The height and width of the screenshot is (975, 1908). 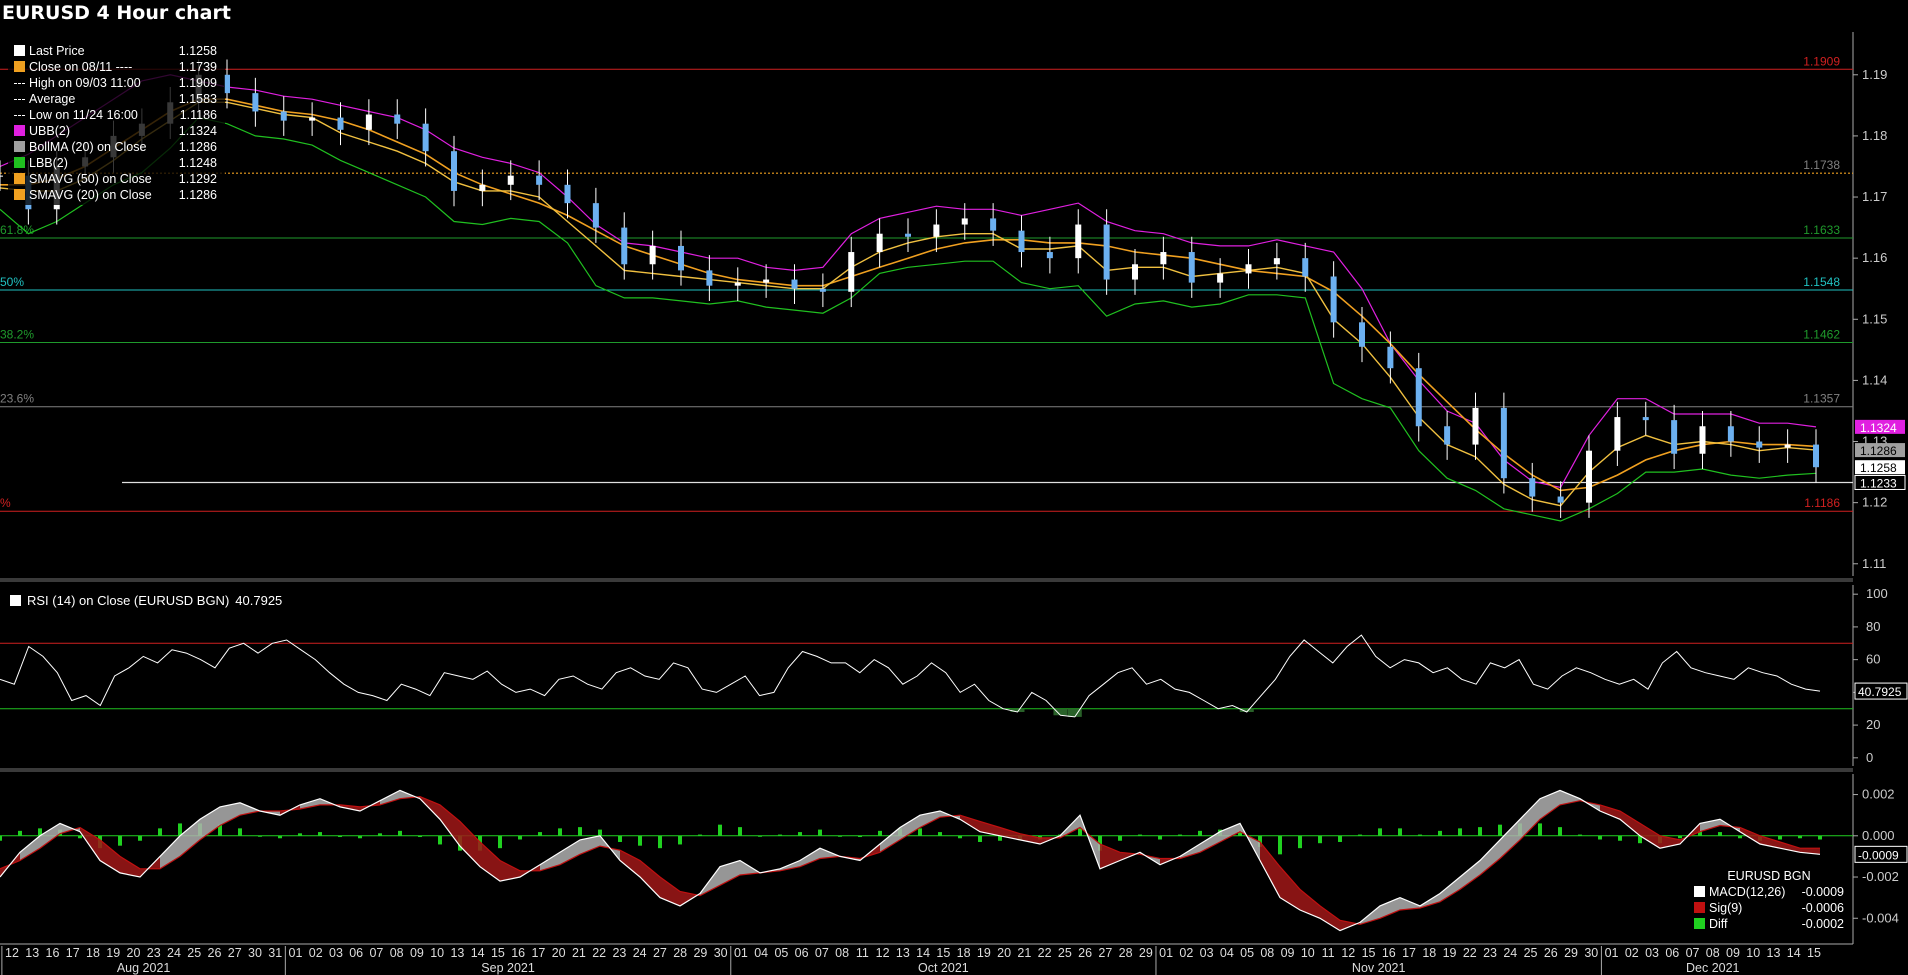 I want to click on x-day-label: 22, so click(x=1045, y=953).